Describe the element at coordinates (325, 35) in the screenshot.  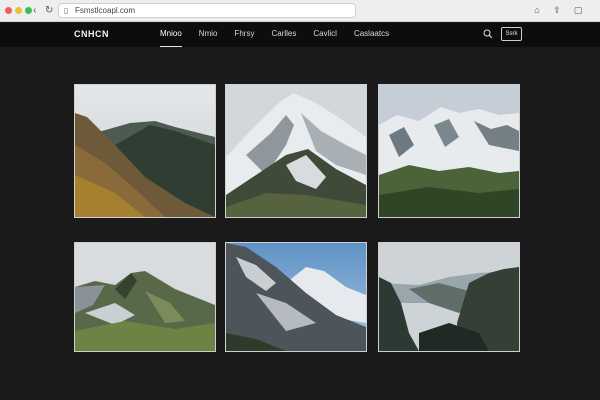
I see `nav-item-5: Cavlicl` at that location.